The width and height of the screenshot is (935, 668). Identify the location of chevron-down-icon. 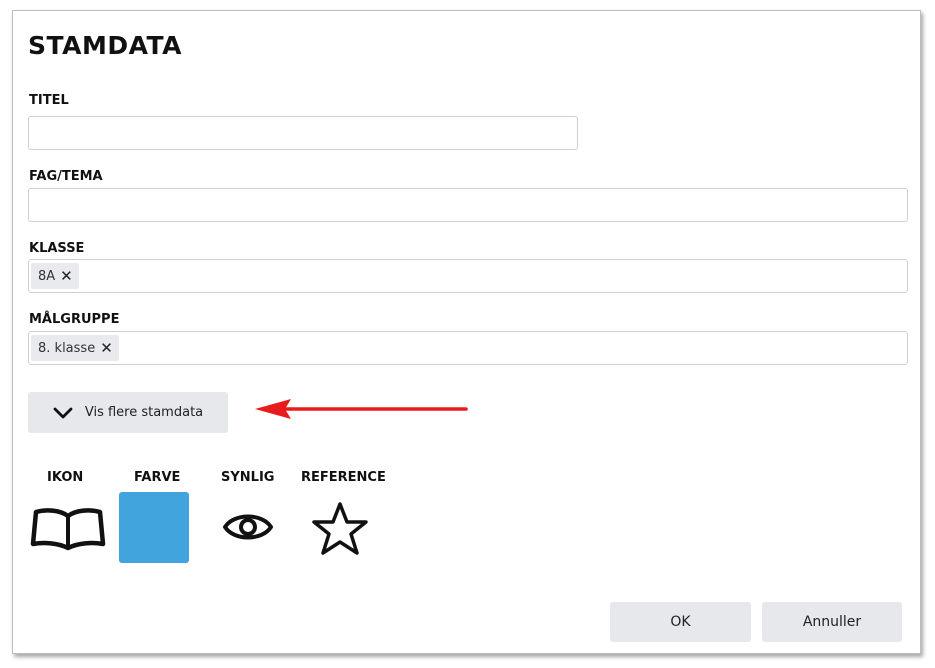
(63, 412).